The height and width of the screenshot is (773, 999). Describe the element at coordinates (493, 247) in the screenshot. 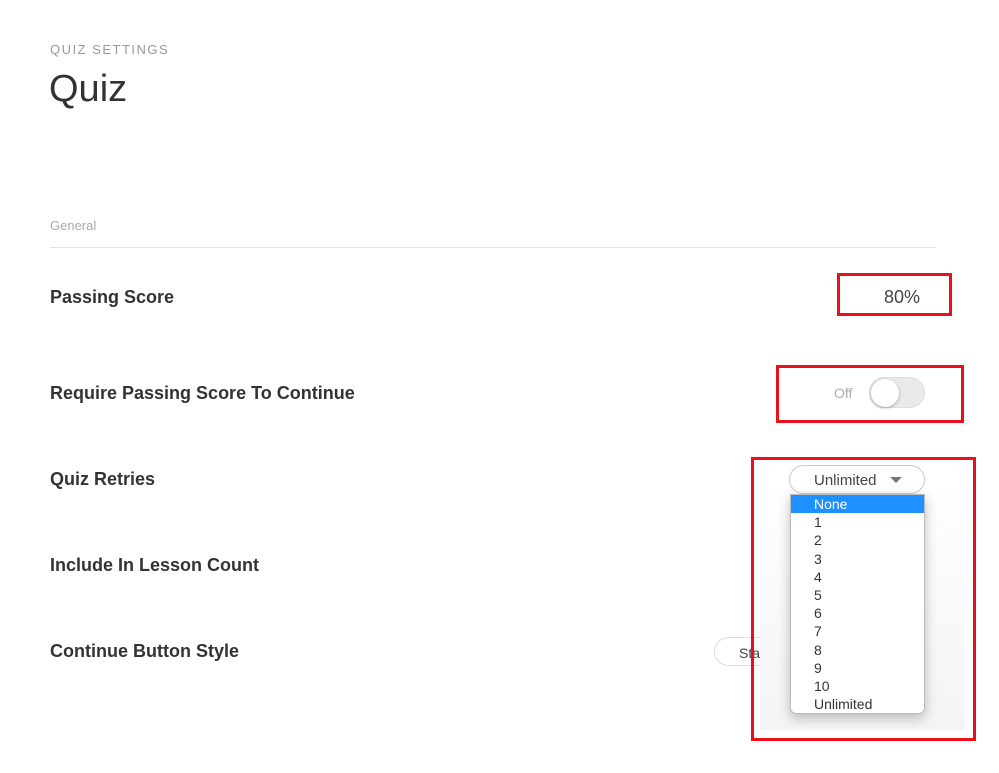

I see `divider` at that location.